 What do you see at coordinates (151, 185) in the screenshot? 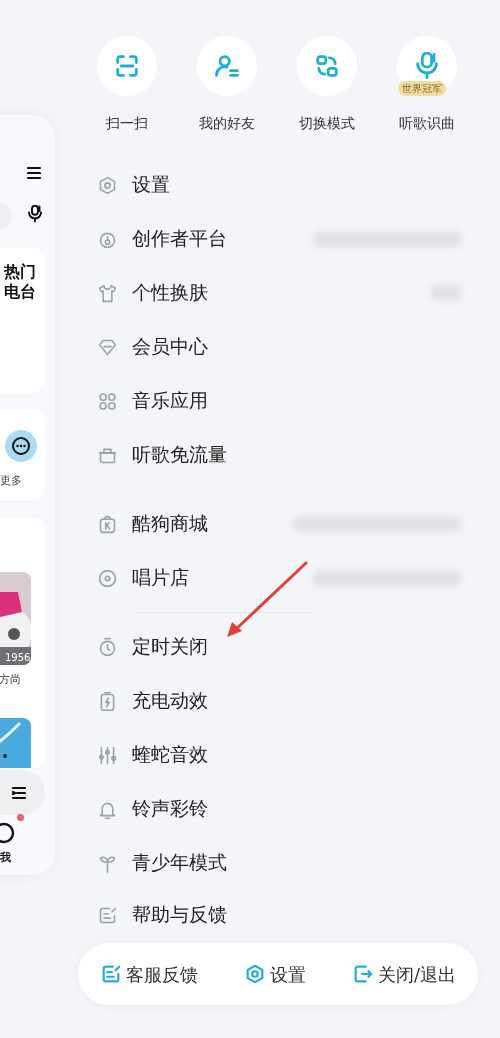
I see `menu-item: 设置` at bounding box center [151, 185].